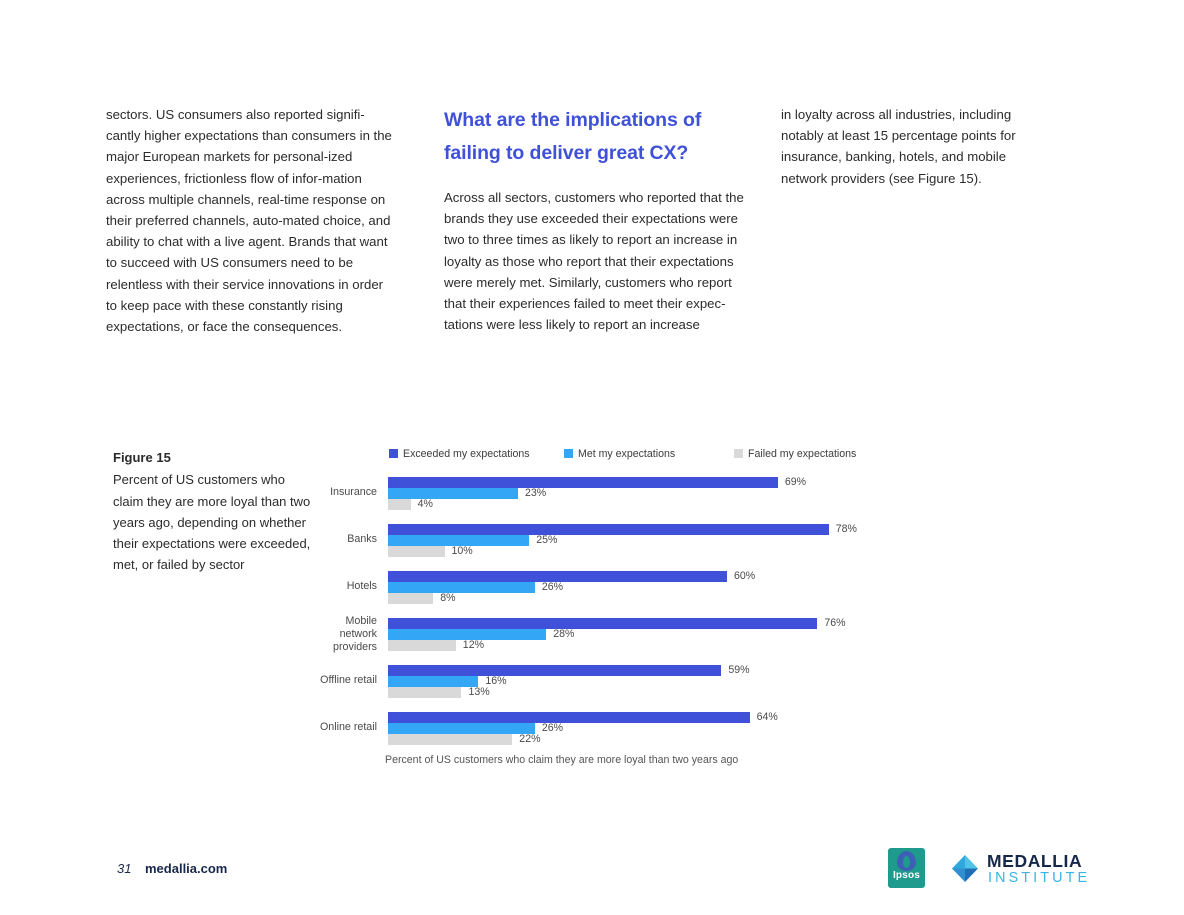 The image size is (1184, 915). What do you see at coordinates (724, 692) in the screenshot?
I see `bar-row: 13%` at bounding box center [724, 692].